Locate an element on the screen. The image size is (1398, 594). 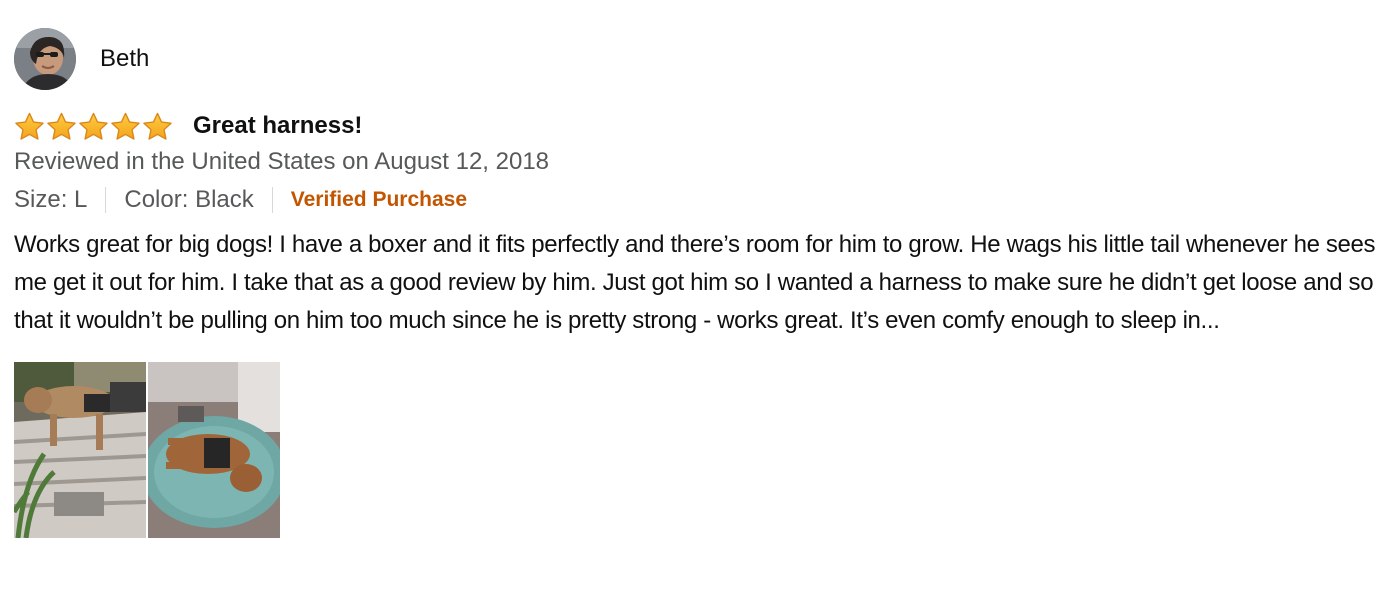
profile-photo-icon is located at coordinates (45, 59).